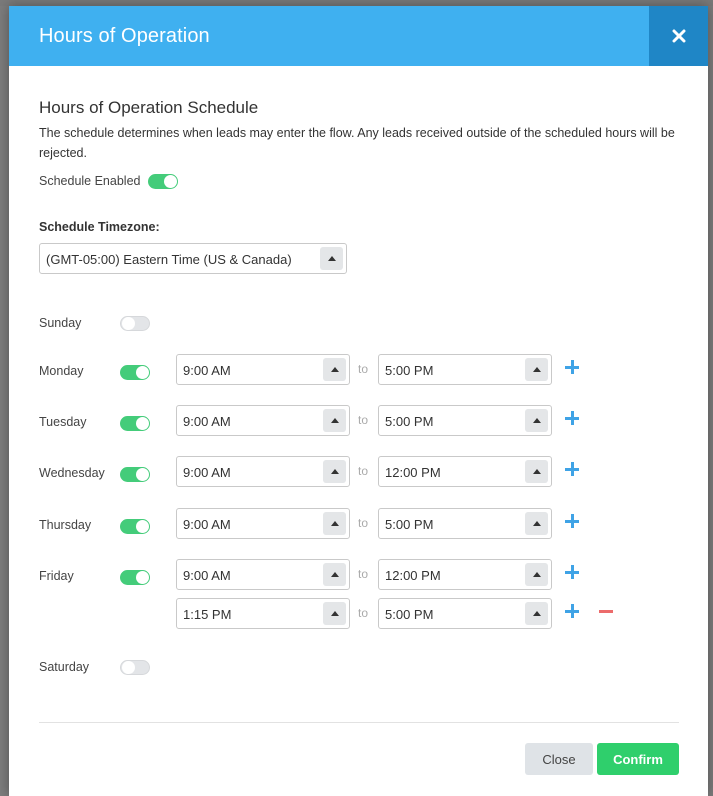 The height and width of the screenshot is (796, 713). I want to click on monday-end-time-select-1-dropdown-button, so click(536, 369).